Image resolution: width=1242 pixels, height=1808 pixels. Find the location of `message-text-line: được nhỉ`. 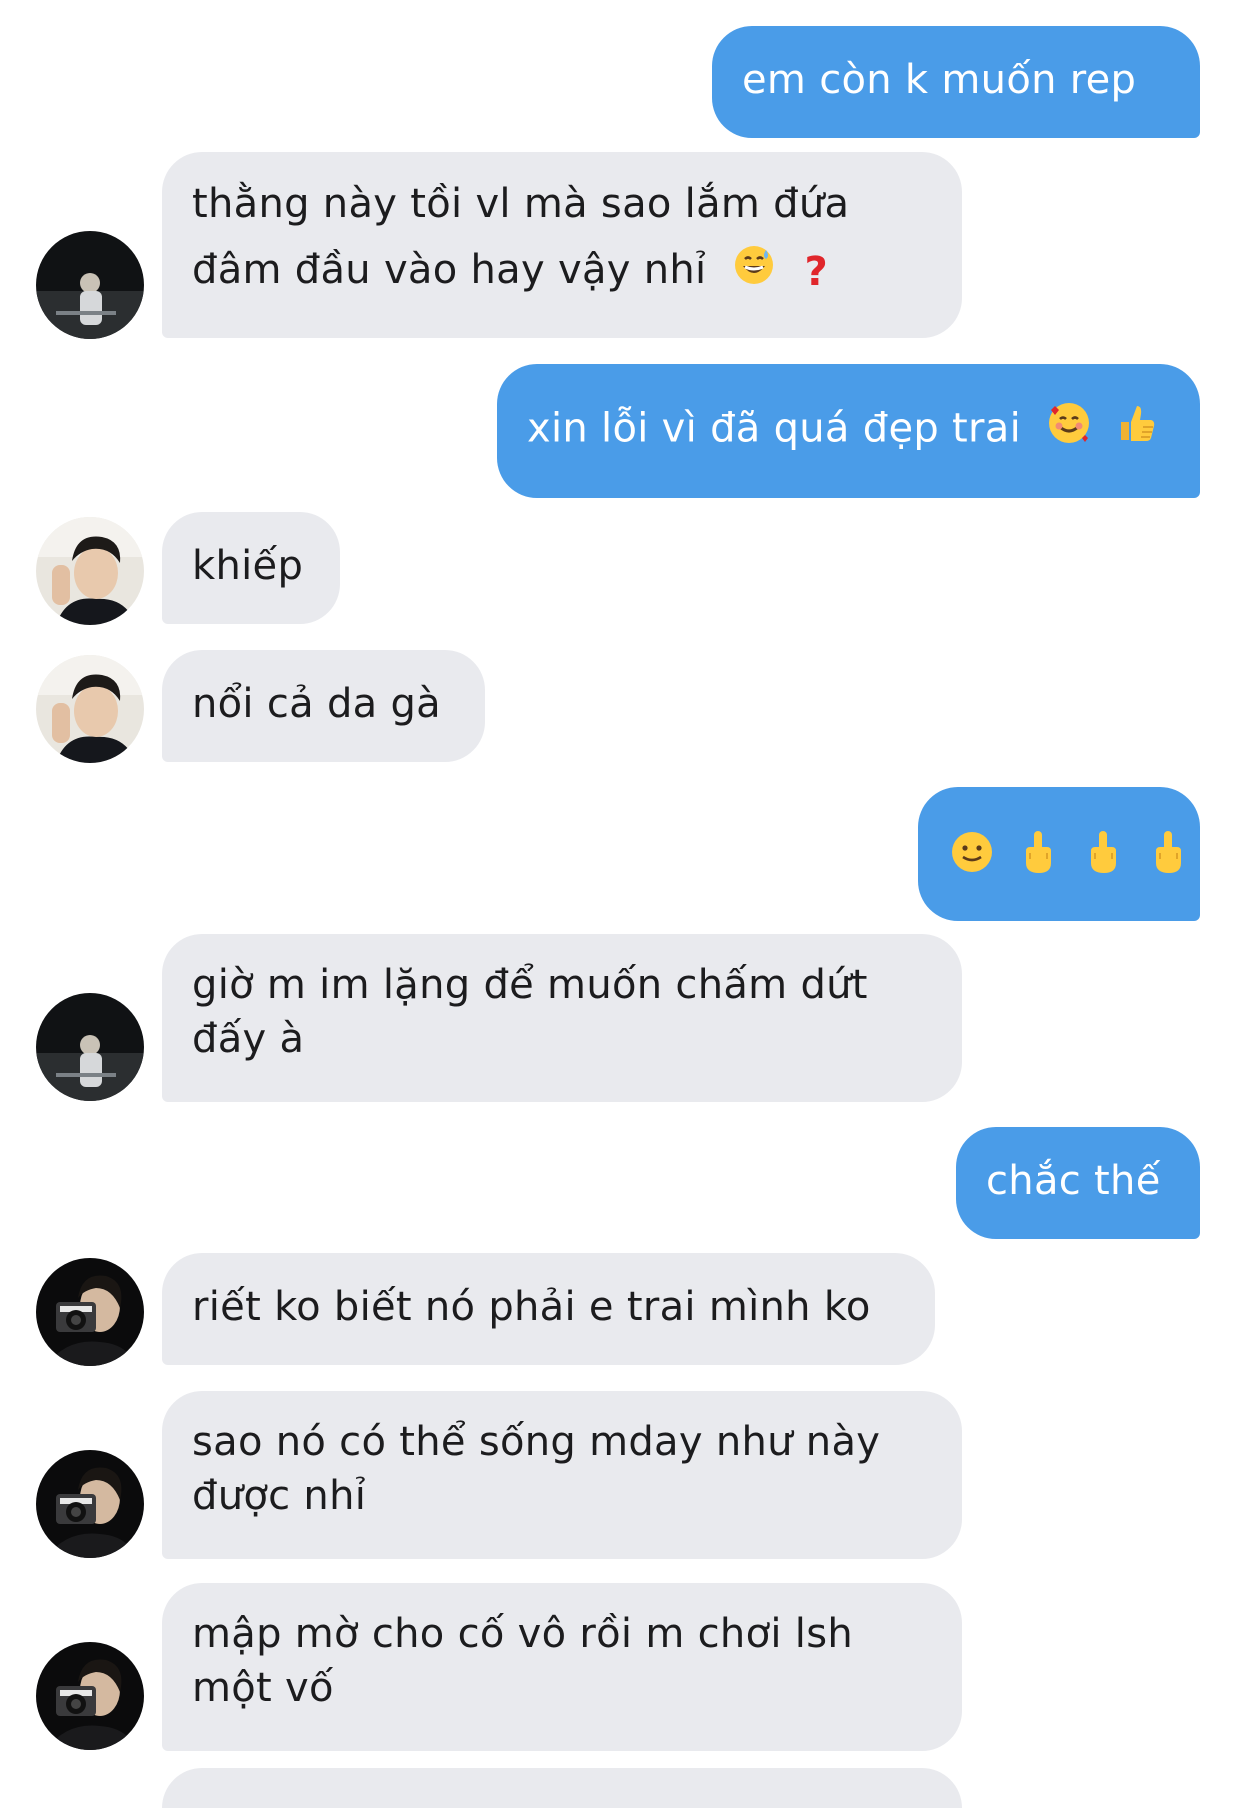

message-text-line: được nhỉ is located at coordinates (279, 1496).